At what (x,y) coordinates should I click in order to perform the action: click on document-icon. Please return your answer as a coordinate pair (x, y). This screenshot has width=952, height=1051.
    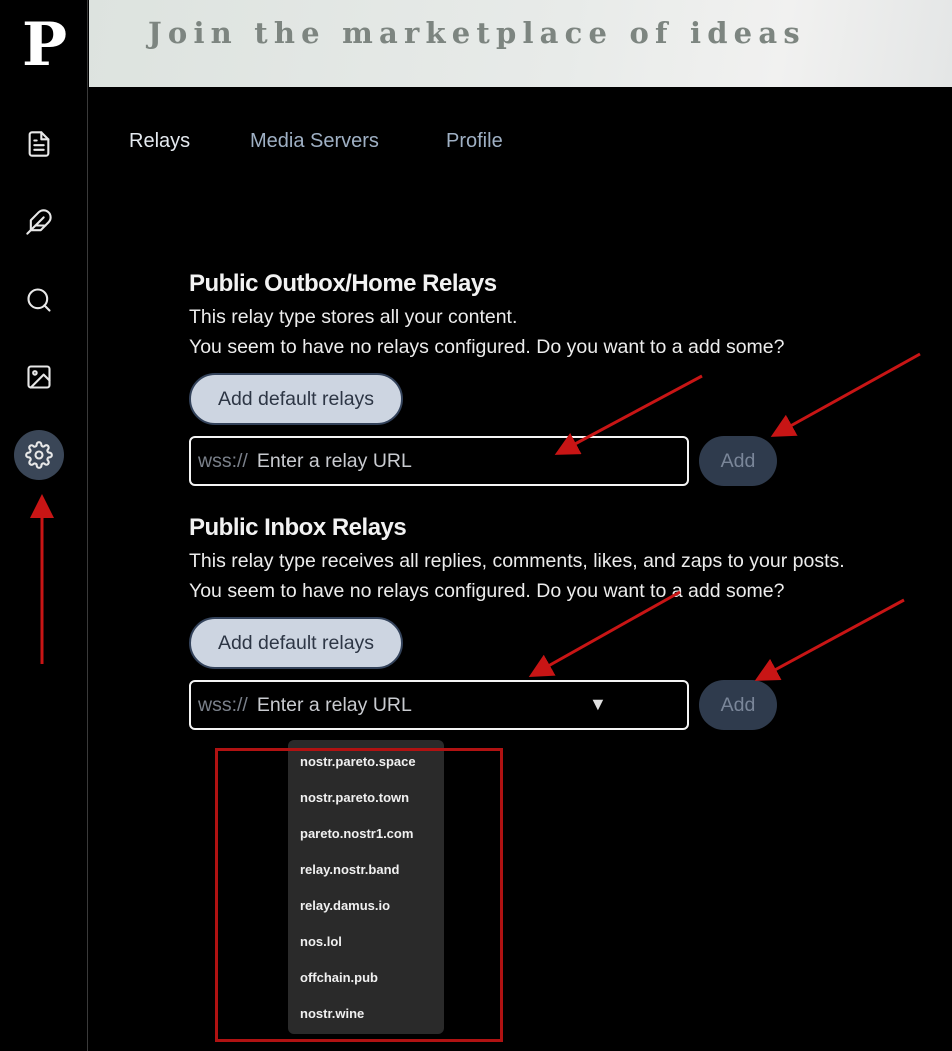
    Looking at the image, I should click on (39, 144).